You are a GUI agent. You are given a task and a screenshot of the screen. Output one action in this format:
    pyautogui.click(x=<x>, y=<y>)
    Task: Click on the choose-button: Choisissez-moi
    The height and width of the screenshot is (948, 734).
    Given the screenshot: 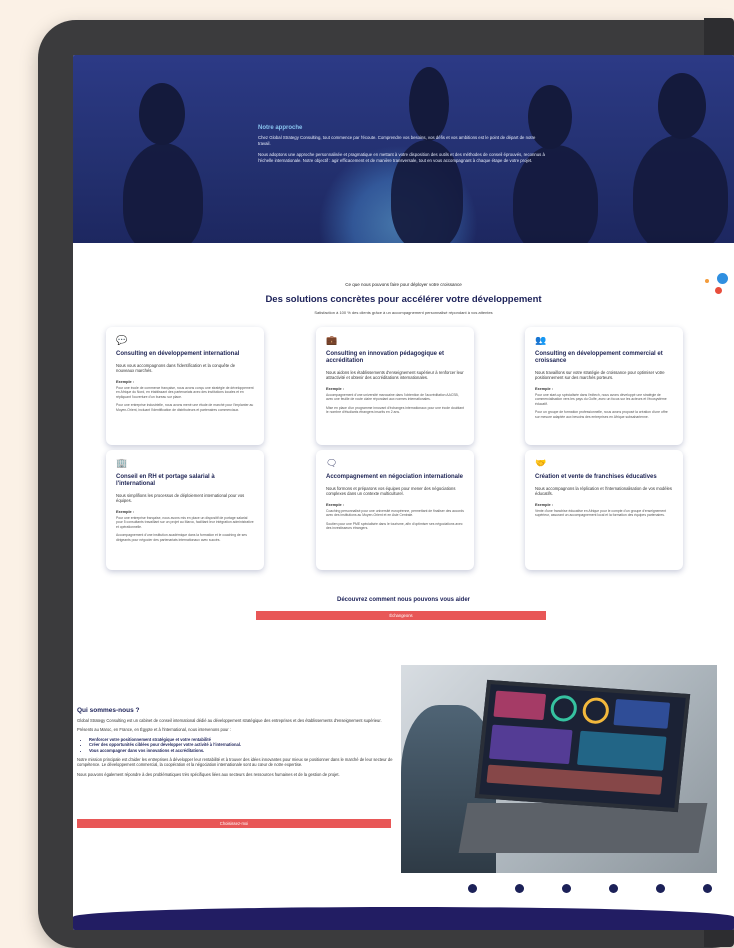 What is the action you would take?
    pyautogui.click(x=234, y=823)
    